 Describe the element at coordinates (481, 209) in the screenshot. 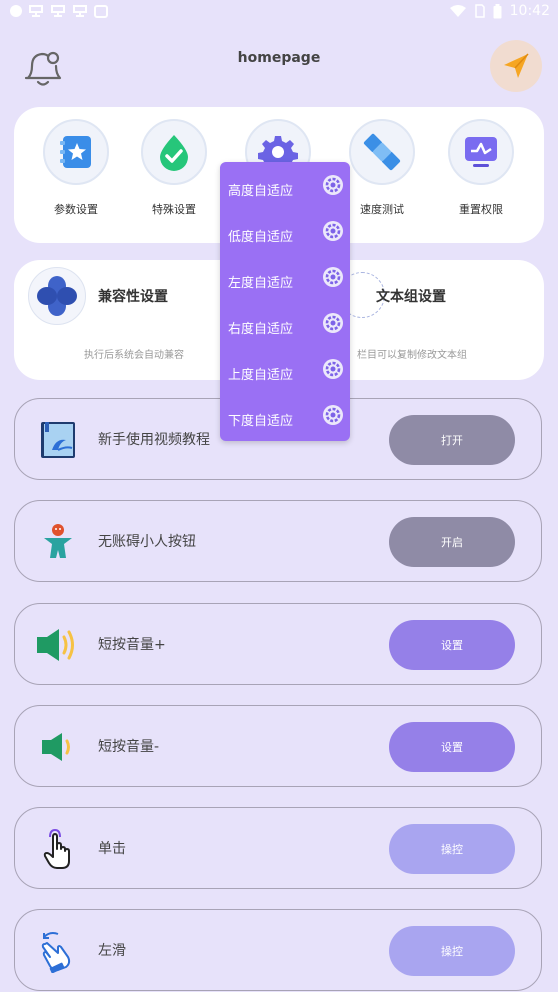

I see `grid-label: 重置权限` at that location.